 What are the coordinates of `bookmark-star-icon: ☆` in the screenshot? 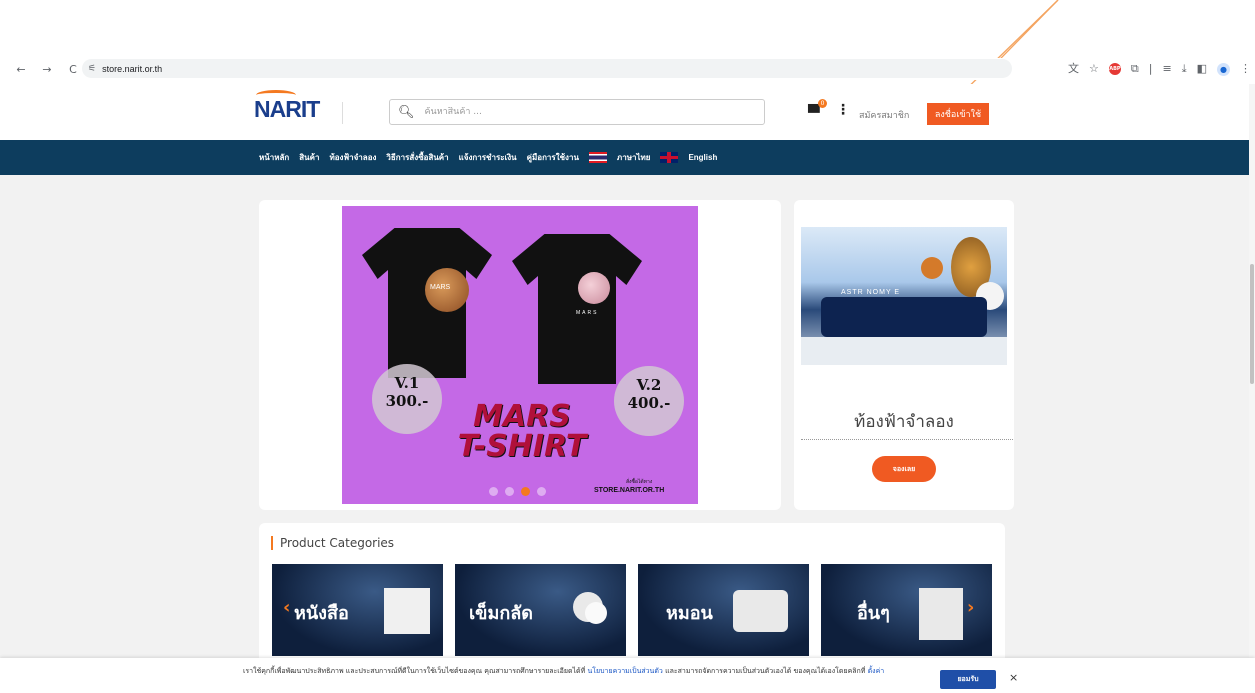 It's located at (1094, 69).